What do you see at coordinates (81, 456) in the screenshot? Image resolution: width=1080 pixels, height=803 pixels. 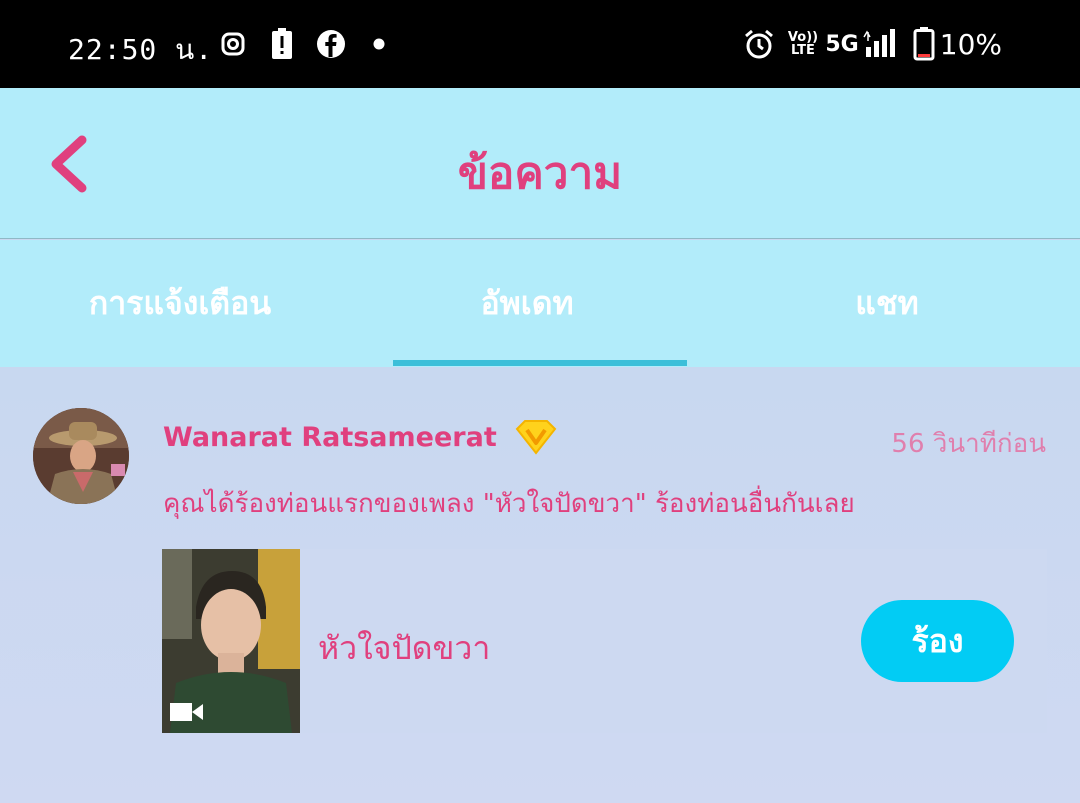 I see `avatar` at bounding box center [81, 456].